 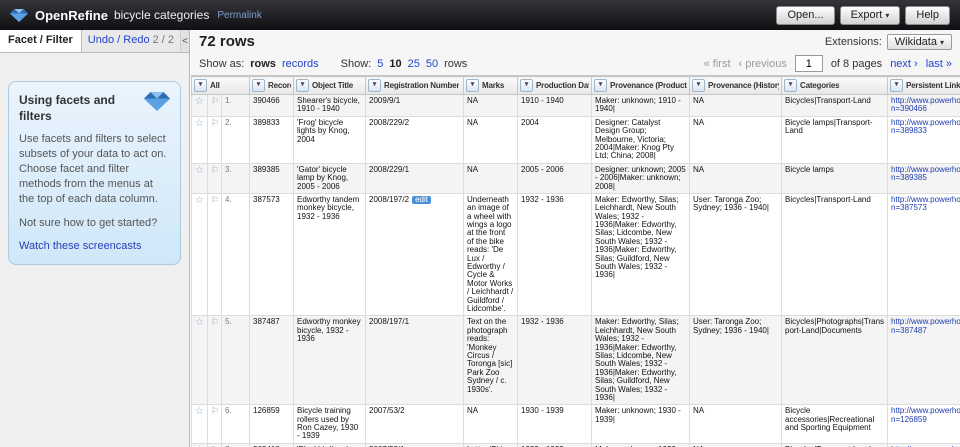 I want to click on cell-categories: Bicycles|Transport-Land, so click(x=835, y=254).